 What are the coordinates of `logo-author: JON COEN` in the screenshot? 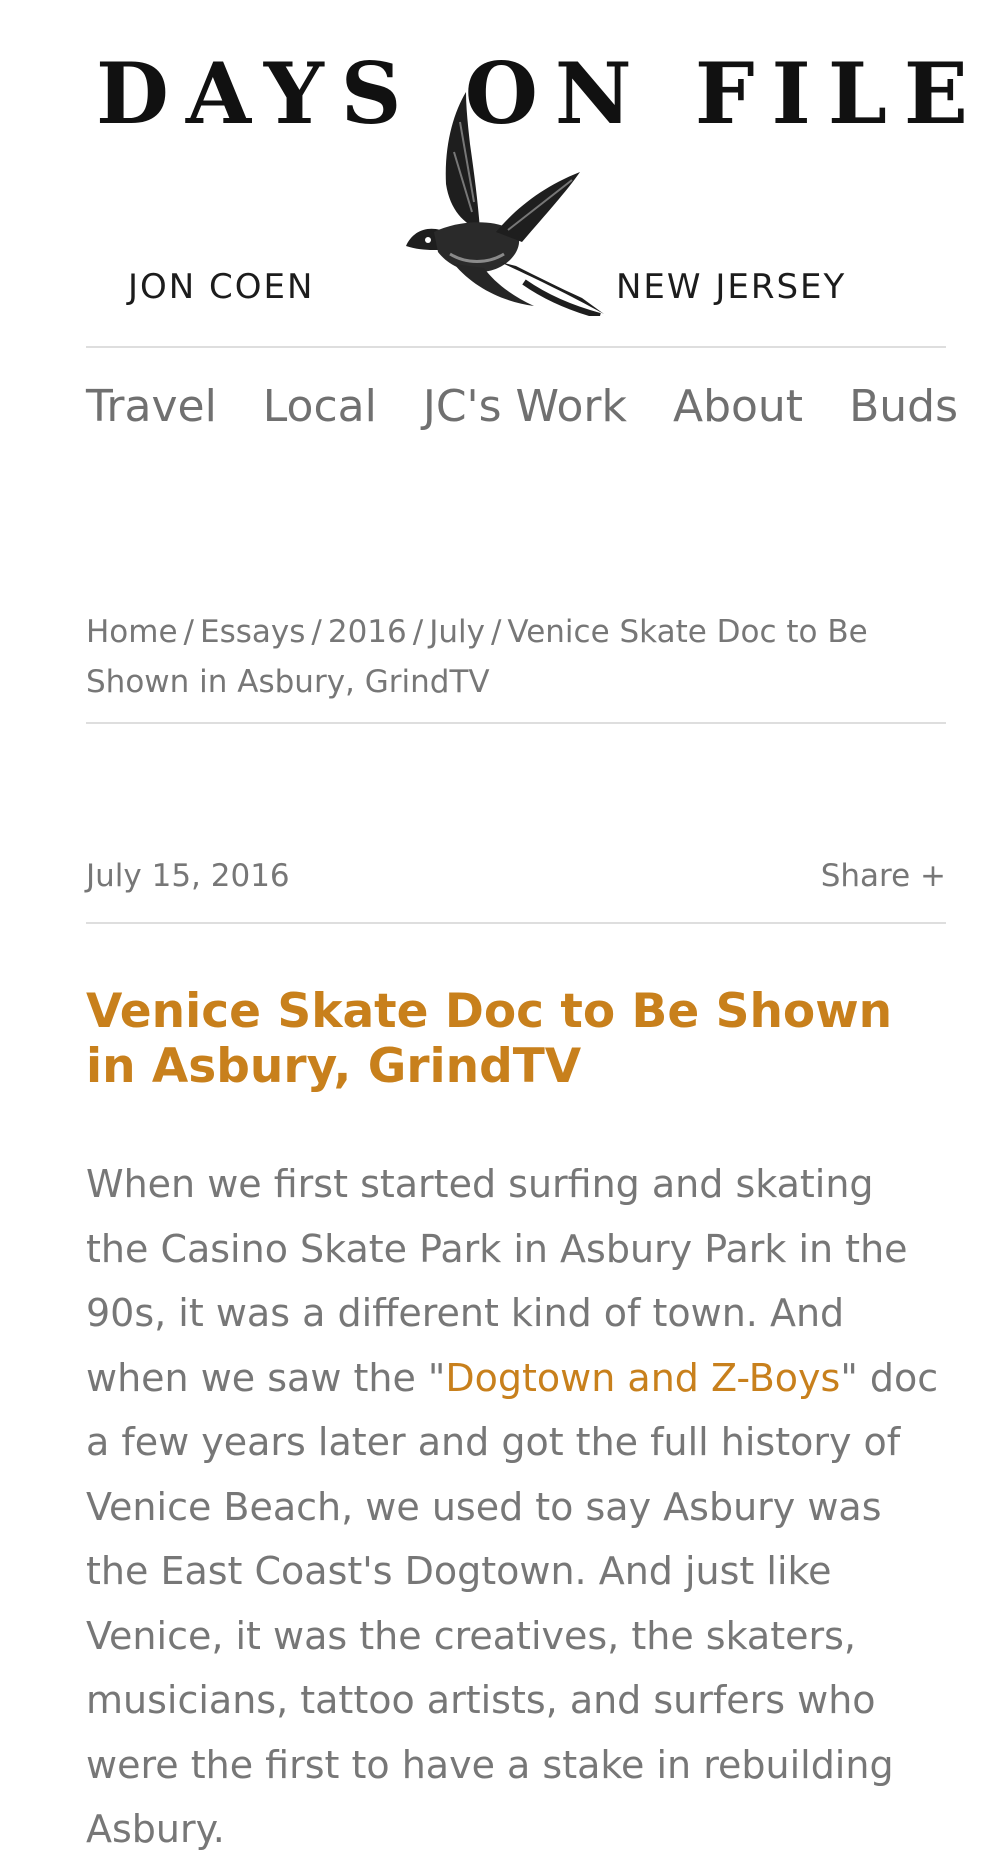 It's located at (221, 287).